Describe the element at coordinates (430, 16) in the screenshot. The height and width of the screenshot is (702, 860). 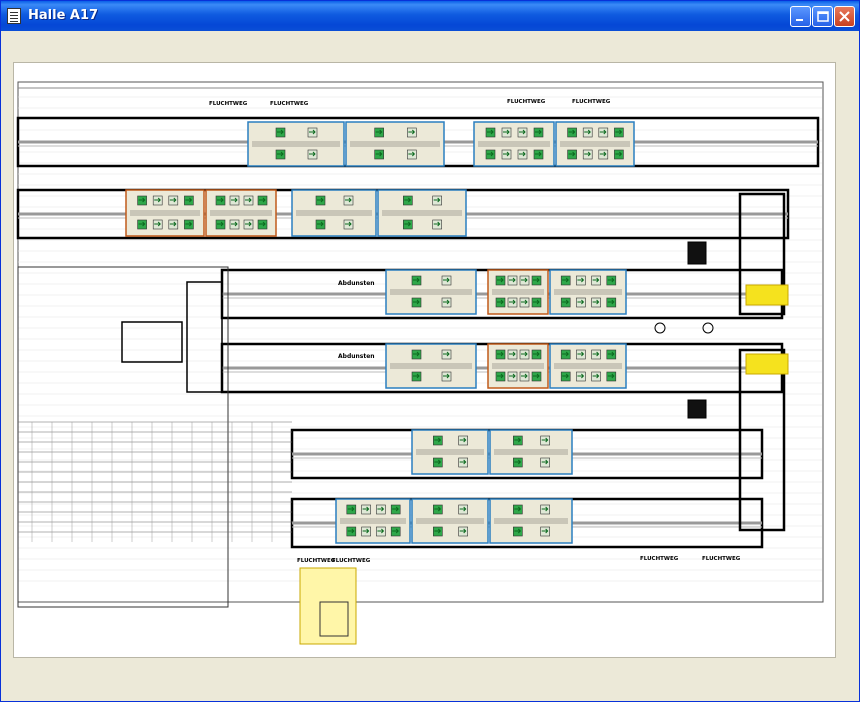
I see `title-bar: Halle A17` at that location.